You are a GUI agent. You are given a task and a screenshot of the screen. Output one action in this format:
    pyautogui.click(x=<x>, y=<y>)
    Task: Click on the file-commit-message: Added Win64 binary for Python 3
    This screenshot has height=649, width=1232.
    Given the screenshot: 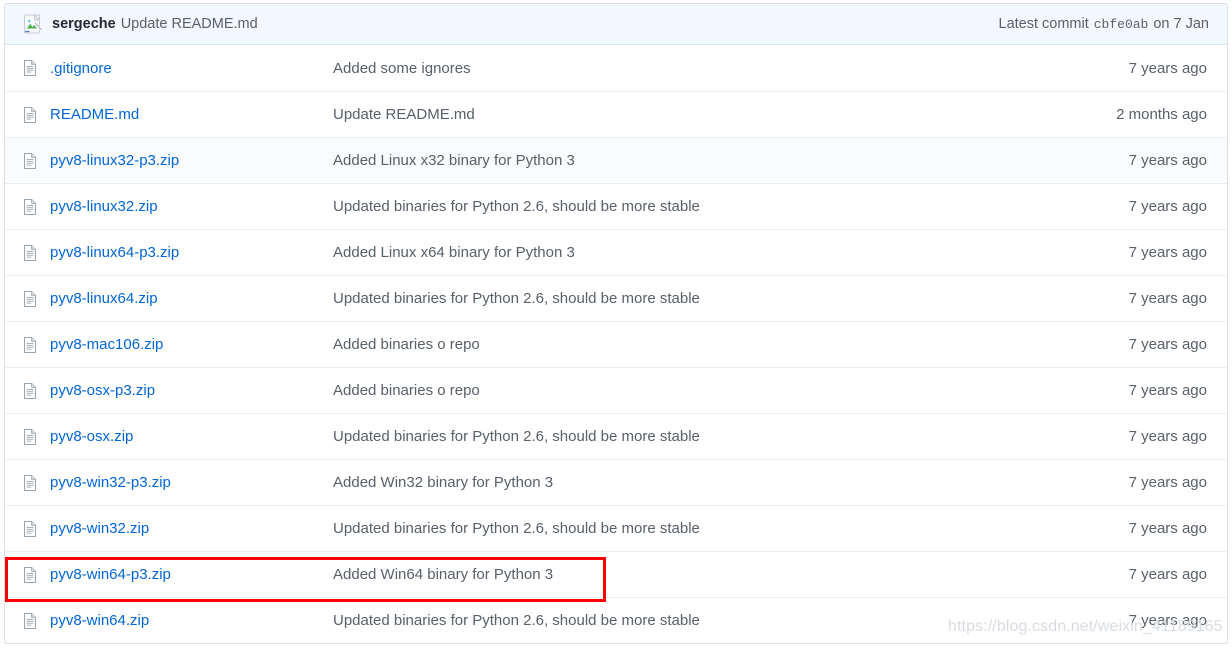 What is the action you would take?
    pyautogui.click(x=705, y=574)
    